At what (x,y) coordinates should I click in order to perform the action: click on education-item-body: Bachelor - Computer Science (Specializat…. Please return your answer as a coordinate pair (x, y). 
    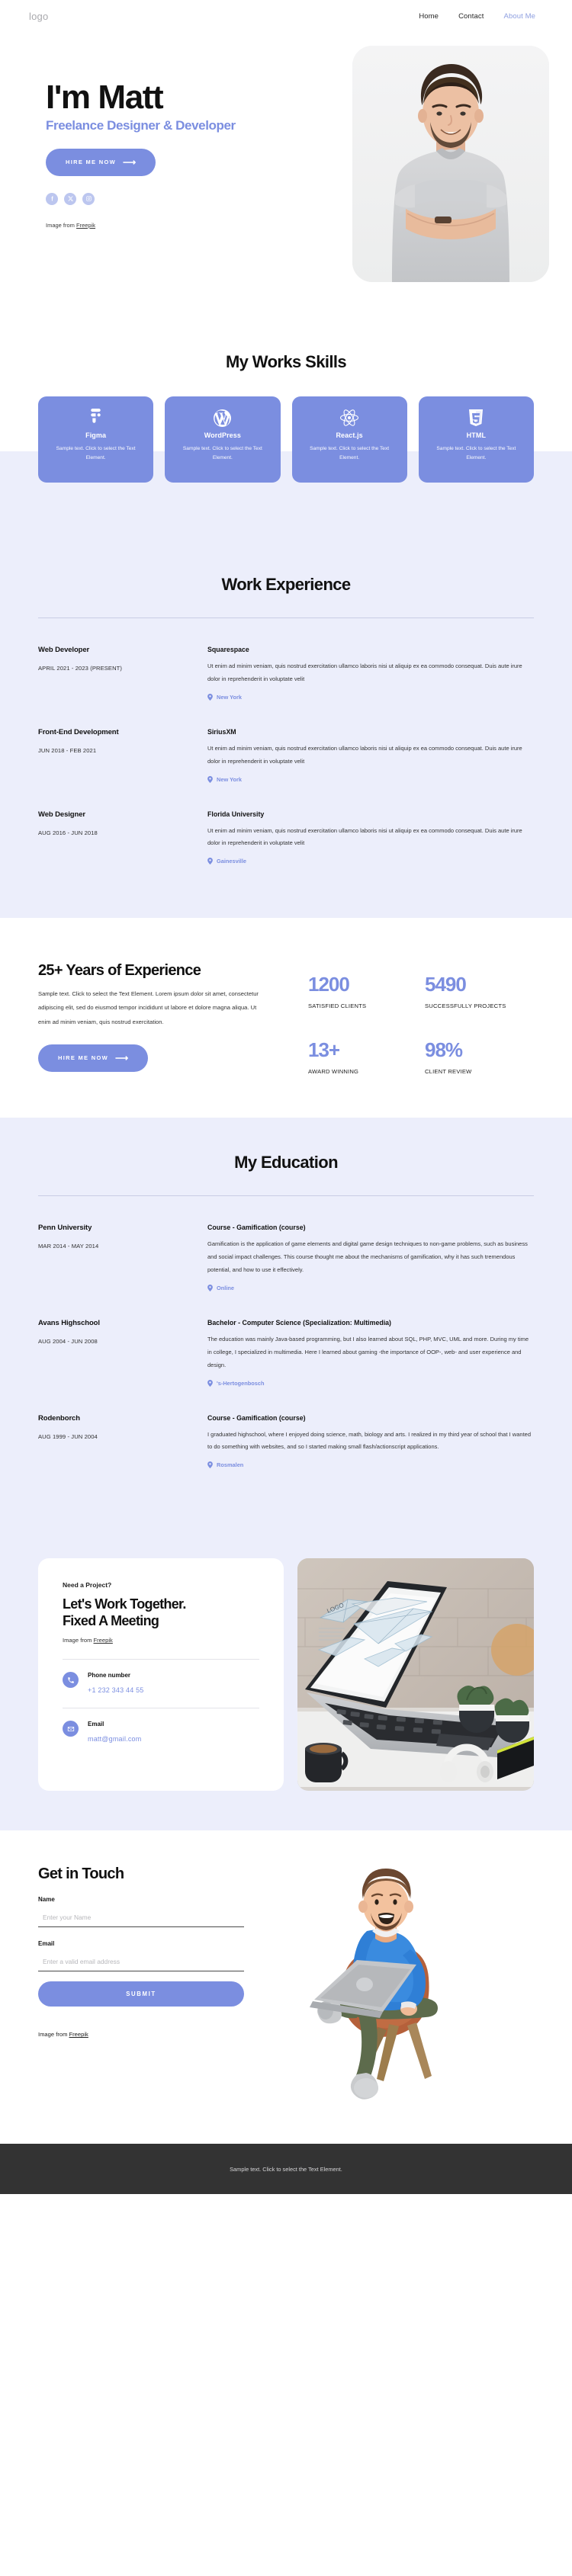
    Looking at the image, I should click on (371, 1353).